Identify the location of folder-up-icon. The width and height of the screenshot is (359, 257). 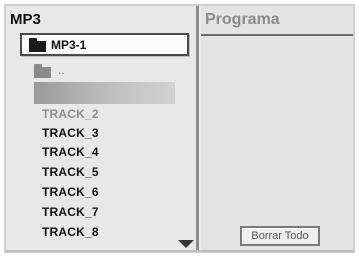
(42, 71).